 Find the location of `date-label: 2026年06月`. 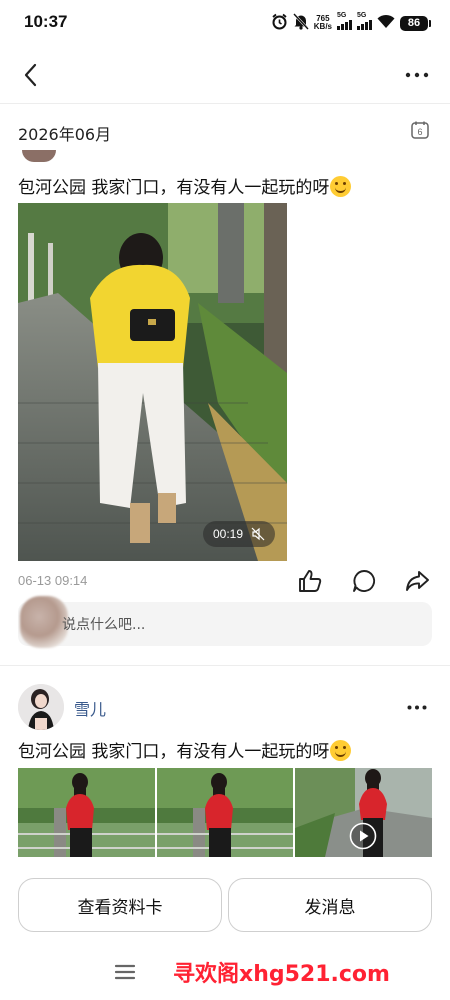

date-label: 2026年06月 is located at coordinates (65, 134).